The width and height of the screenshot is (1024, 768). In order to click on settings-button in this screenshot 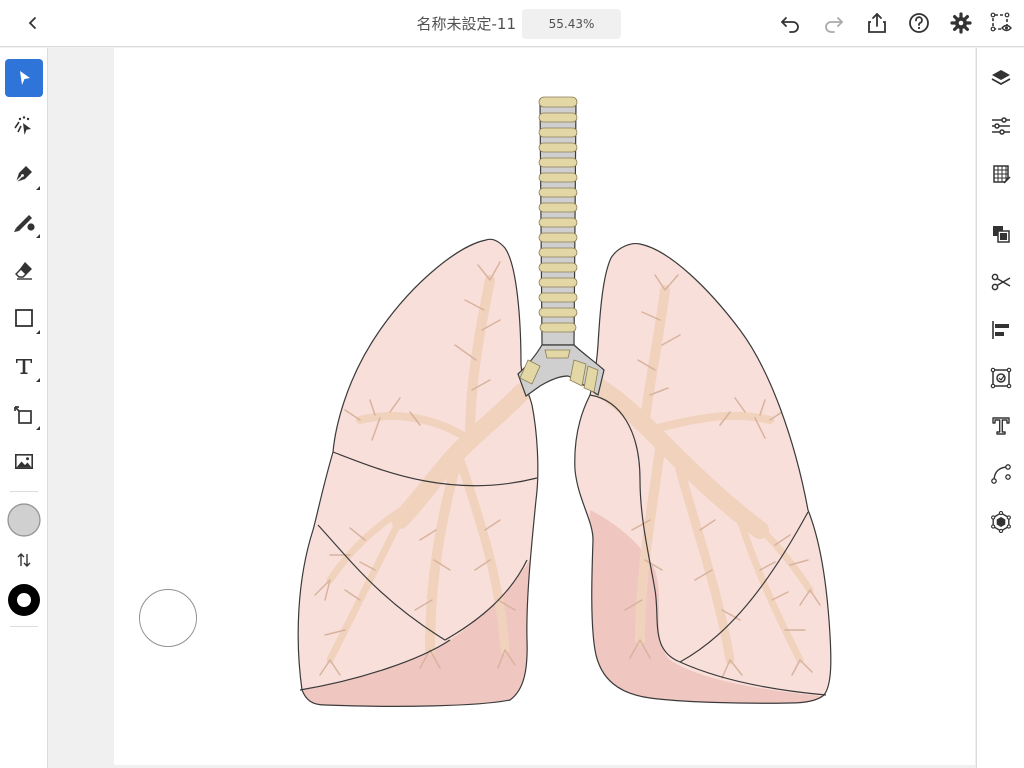, I will do `click(961, 23)`.